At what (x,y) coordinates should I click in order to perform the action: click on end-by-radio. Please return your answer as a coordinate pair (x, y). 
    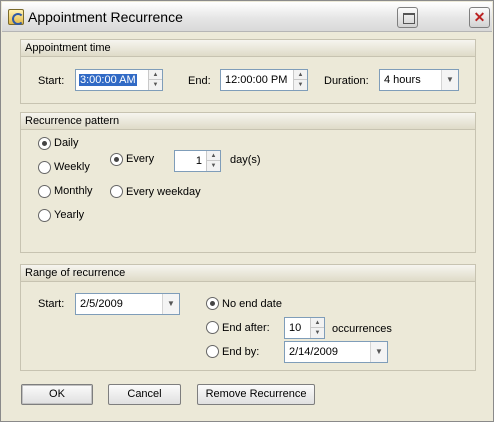
    Looking at the image, I should click on (212, 351).